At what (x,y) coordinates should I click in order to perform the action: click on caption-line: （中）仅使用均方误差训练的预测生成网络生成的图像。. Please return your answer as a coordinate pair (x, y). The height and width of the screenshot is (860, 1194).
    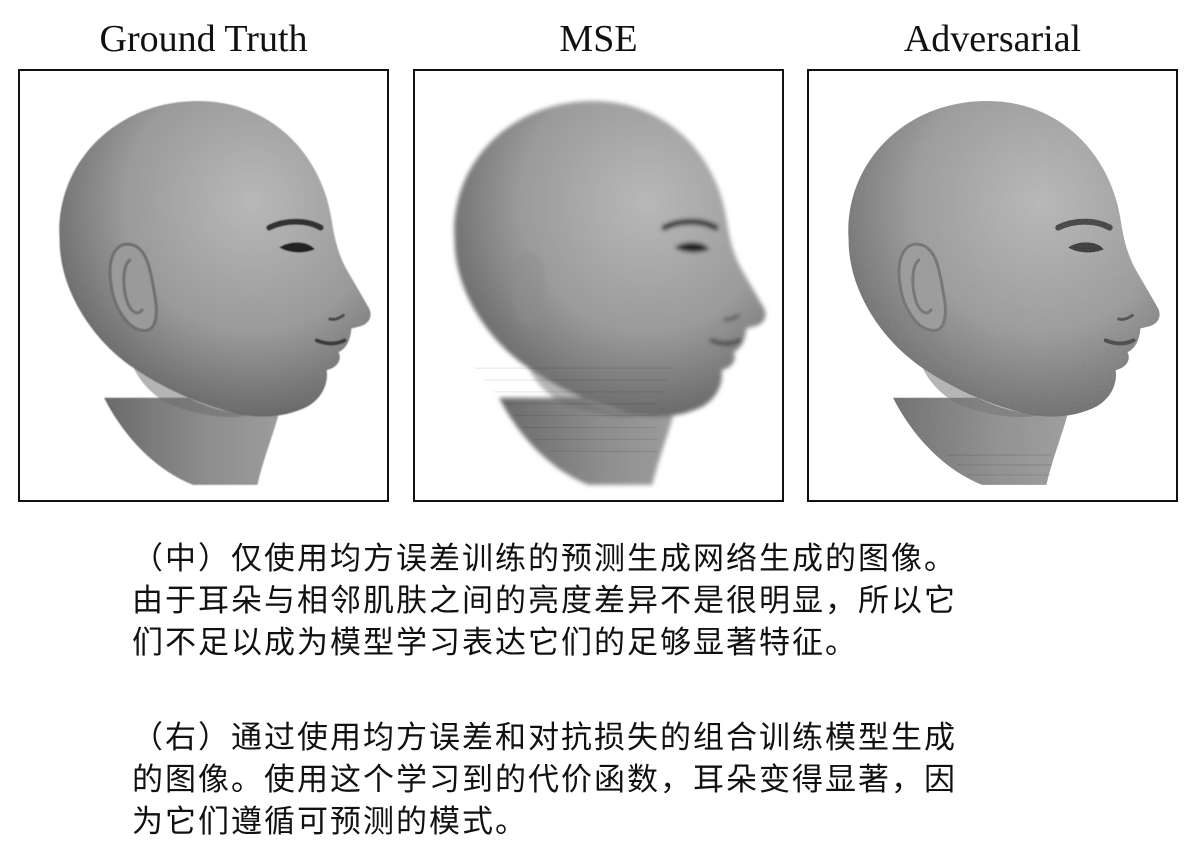
    Looking at the image, I should click on (544, 559).